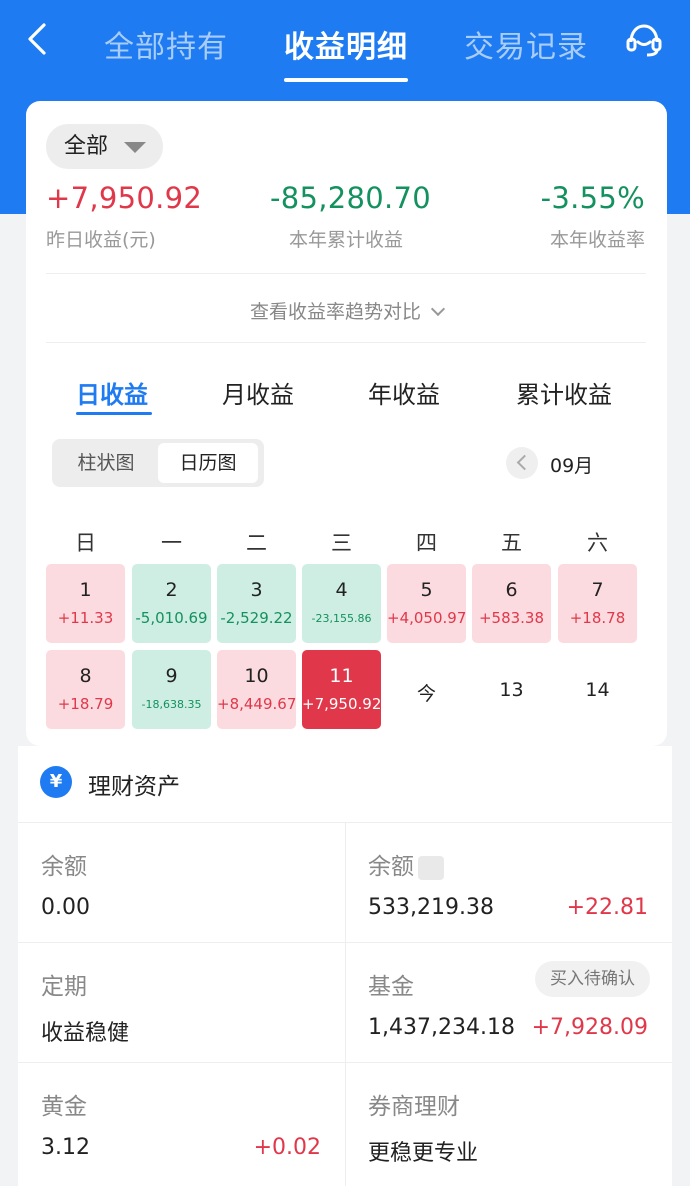 The height and width of the screenshot is (1186, 690). I want to click on bar-chart-option: 柱状图, so click(106, 463).